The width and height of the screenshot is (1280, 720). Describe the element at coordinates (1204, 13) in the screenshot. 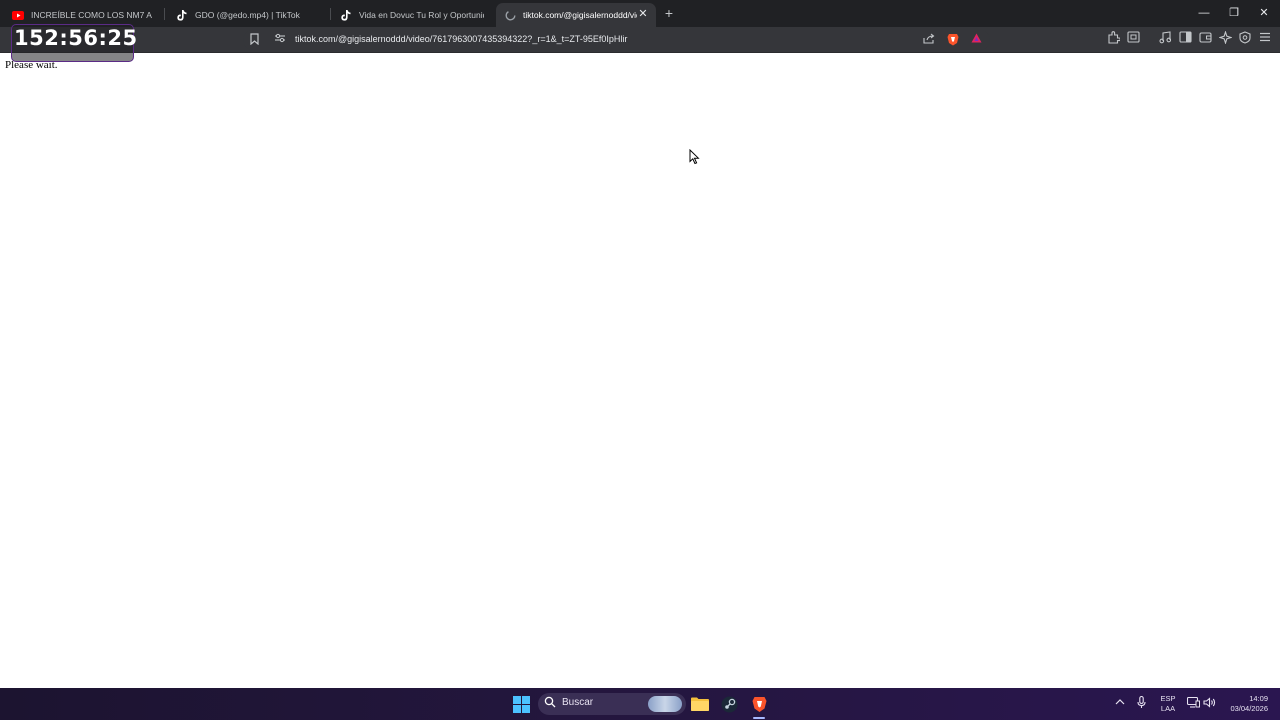

I see `minimize-button: —` at that location.